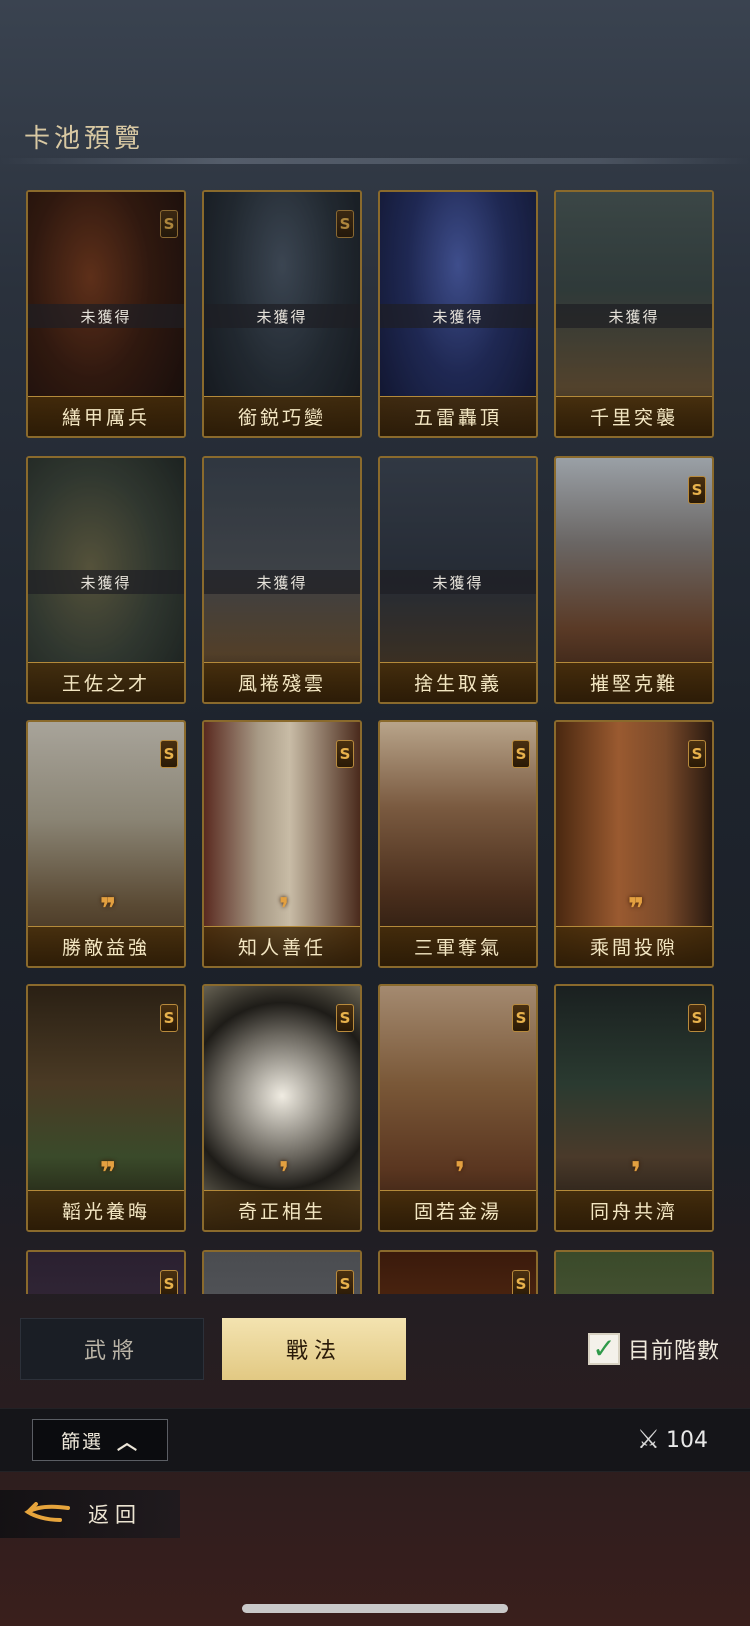 This screenshot has width=750, height=1626. I want to click on card-artwork, so click(634, 1273).